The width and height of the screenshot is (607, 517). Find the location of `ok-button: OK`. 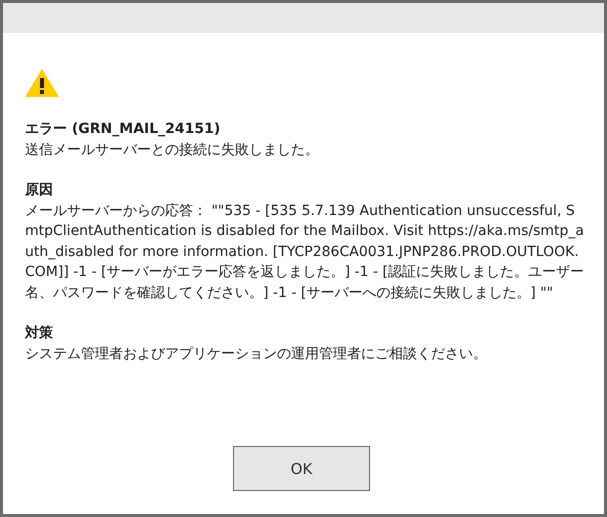

ok-button: OK is located at coordinates (301, 468).